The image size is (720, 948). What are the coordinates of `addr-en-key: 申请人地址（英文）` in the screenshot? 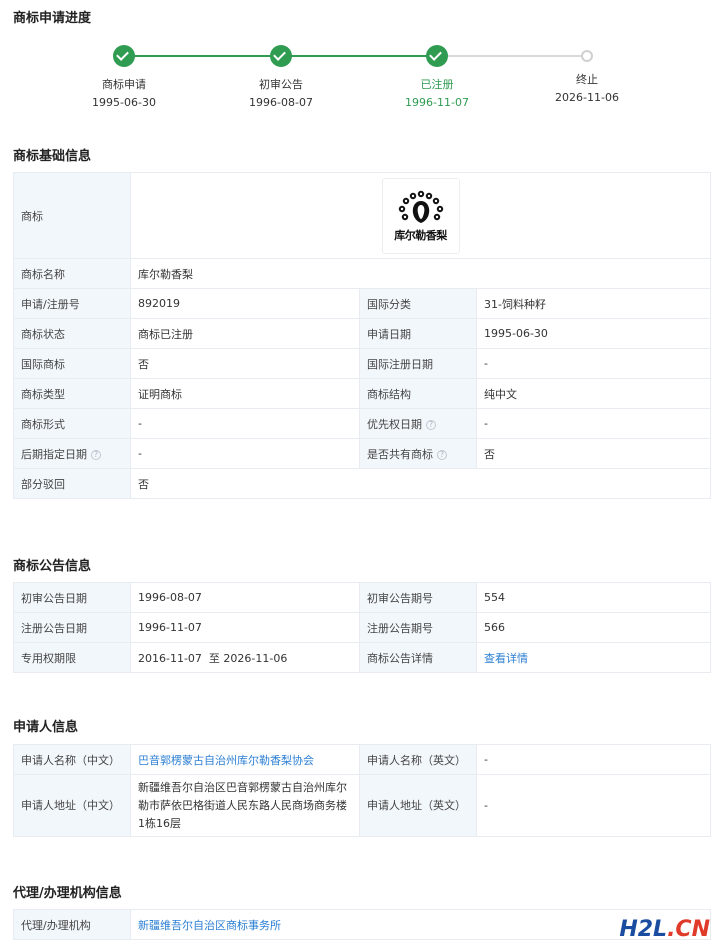 It's located at (418, 805).